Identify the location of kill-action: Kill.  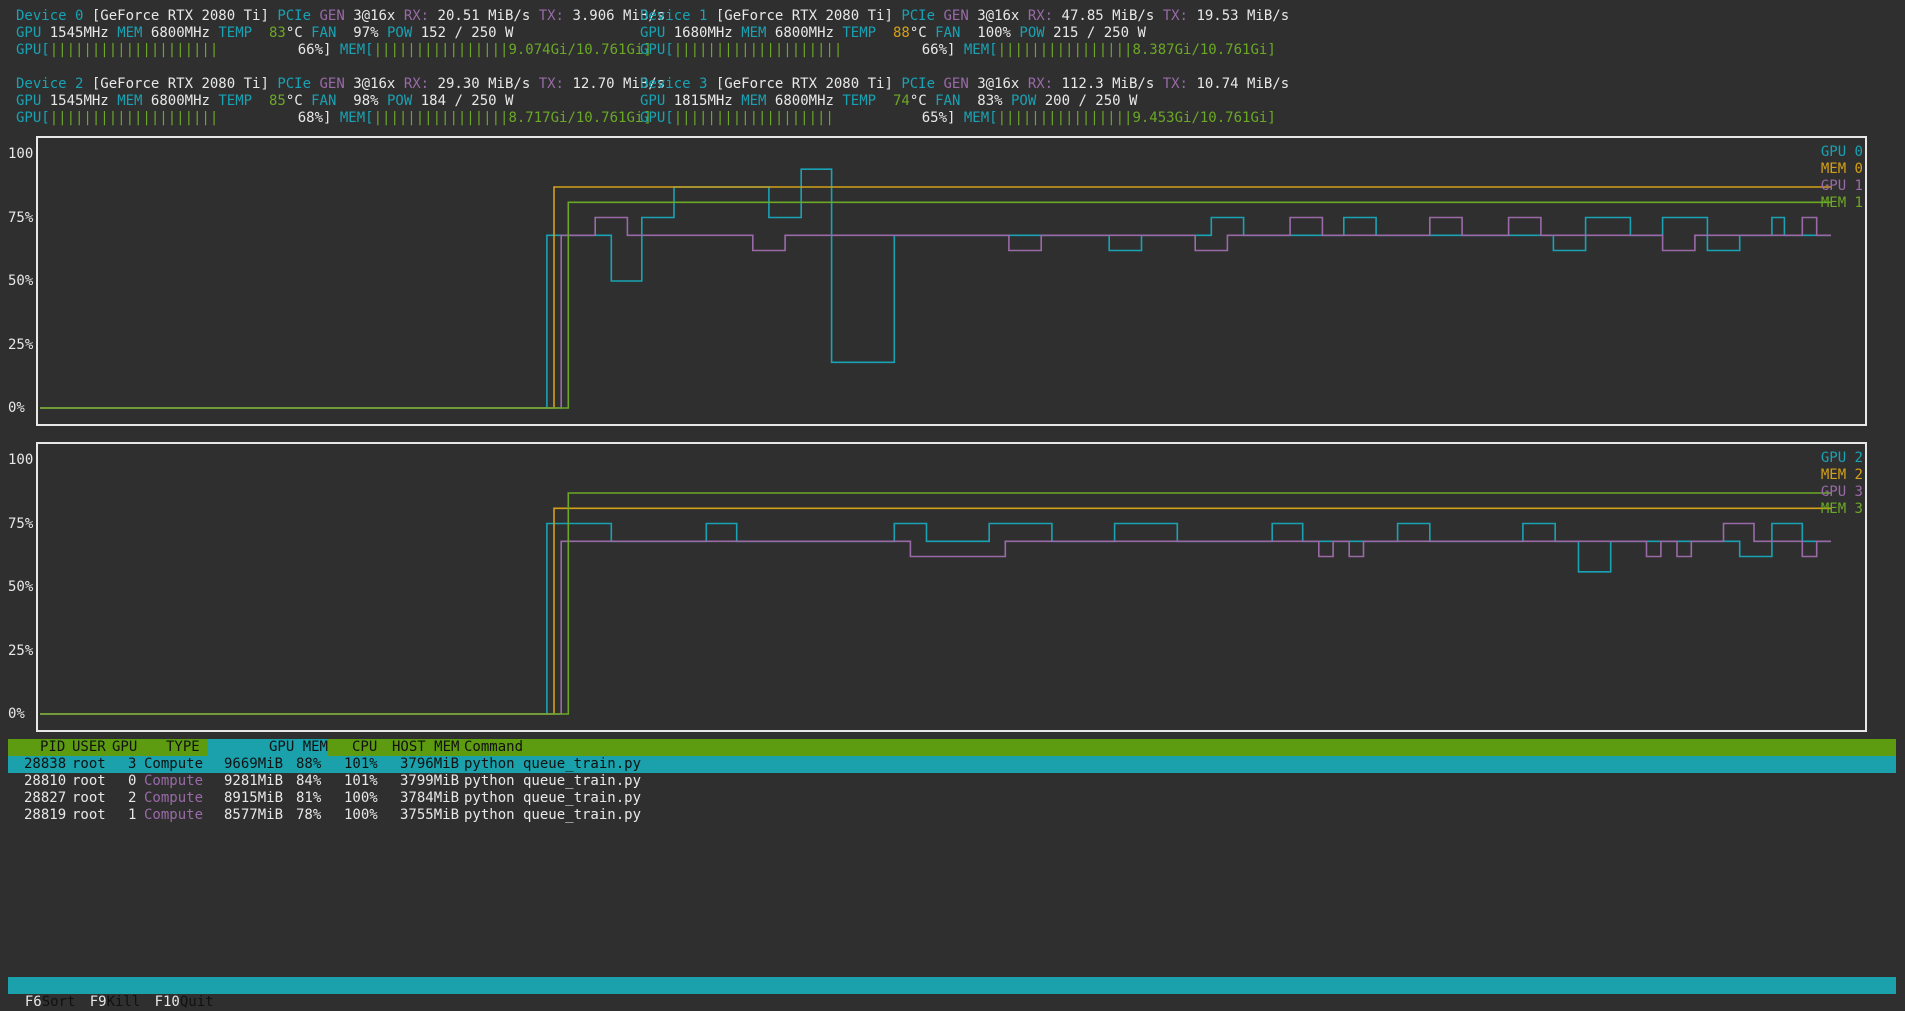
(131, 1002).